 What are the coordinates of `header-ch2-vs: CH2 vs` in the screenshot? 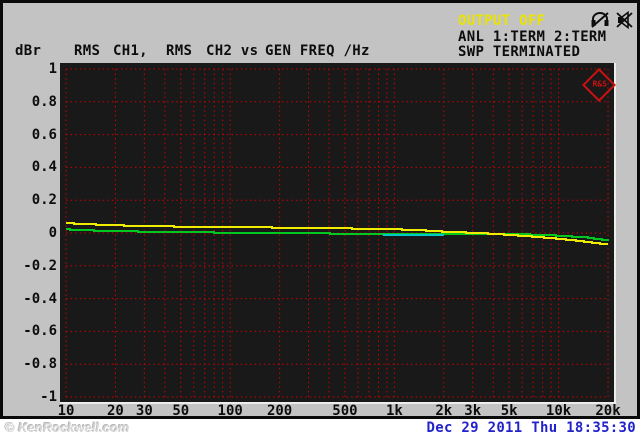 It's located at (232, 51).